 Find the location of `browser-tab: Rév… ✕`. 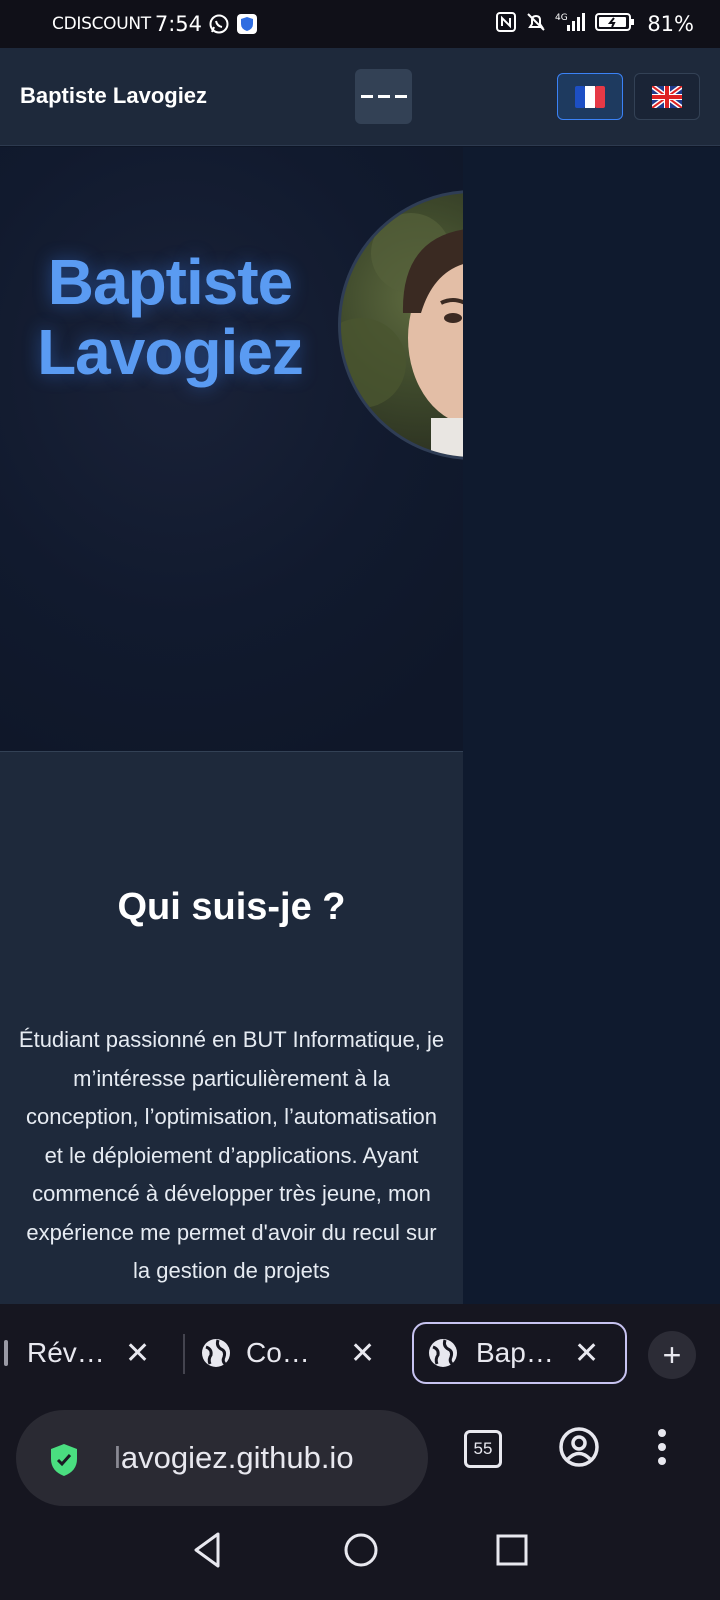

browser-tab: Rév… ✕ is located at coordinates (90, 1353).